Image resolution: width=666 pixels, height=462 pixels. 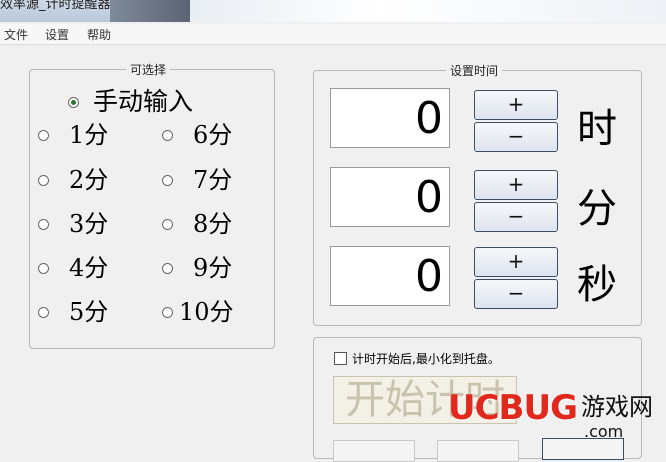 I want to click on radio-label: 8分, so click(x=213, y=224).